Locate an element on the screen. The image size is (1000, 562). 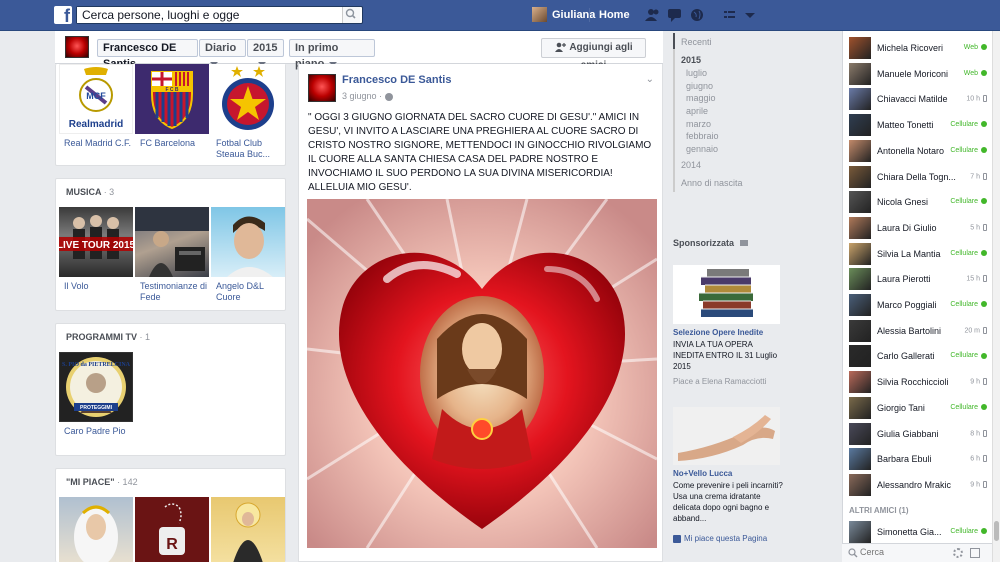
chat-friend-row: Matteo Tonetti Cellulare is located at coordinates (918, 126).